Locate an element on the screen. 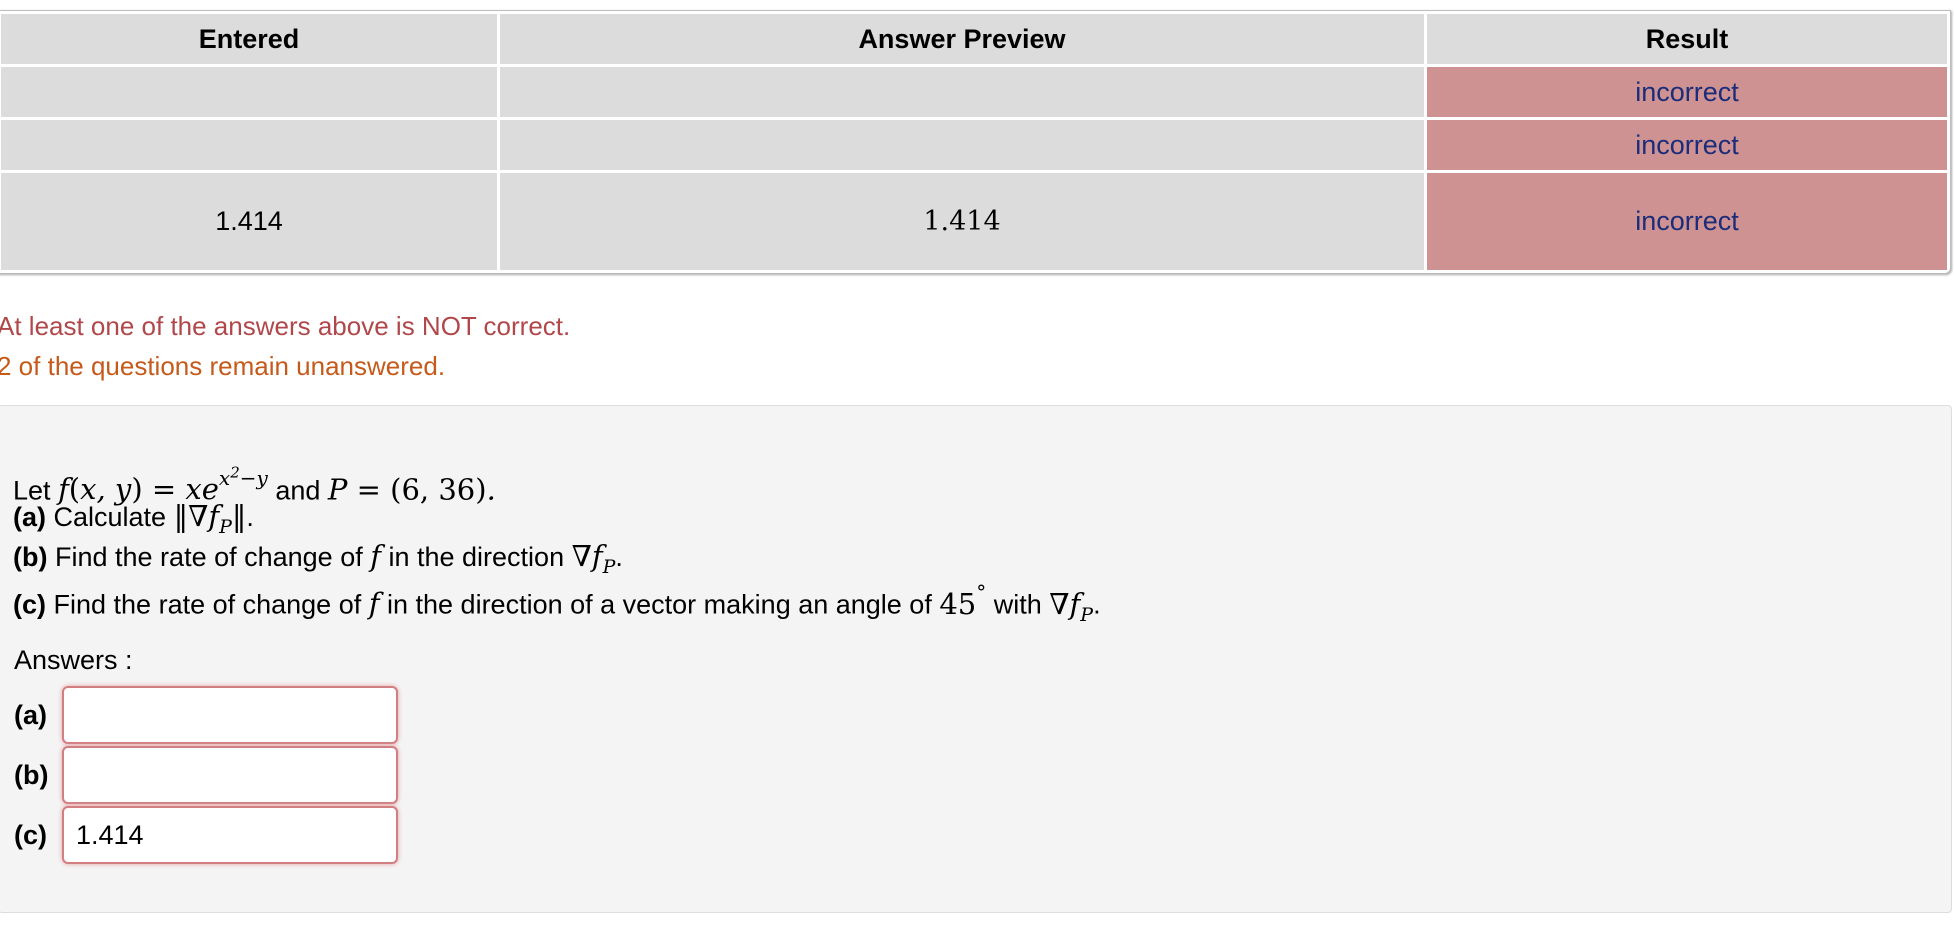 The image size is (1954, 928). entered-cell: 1.414 is located at coordinates (249, 221).